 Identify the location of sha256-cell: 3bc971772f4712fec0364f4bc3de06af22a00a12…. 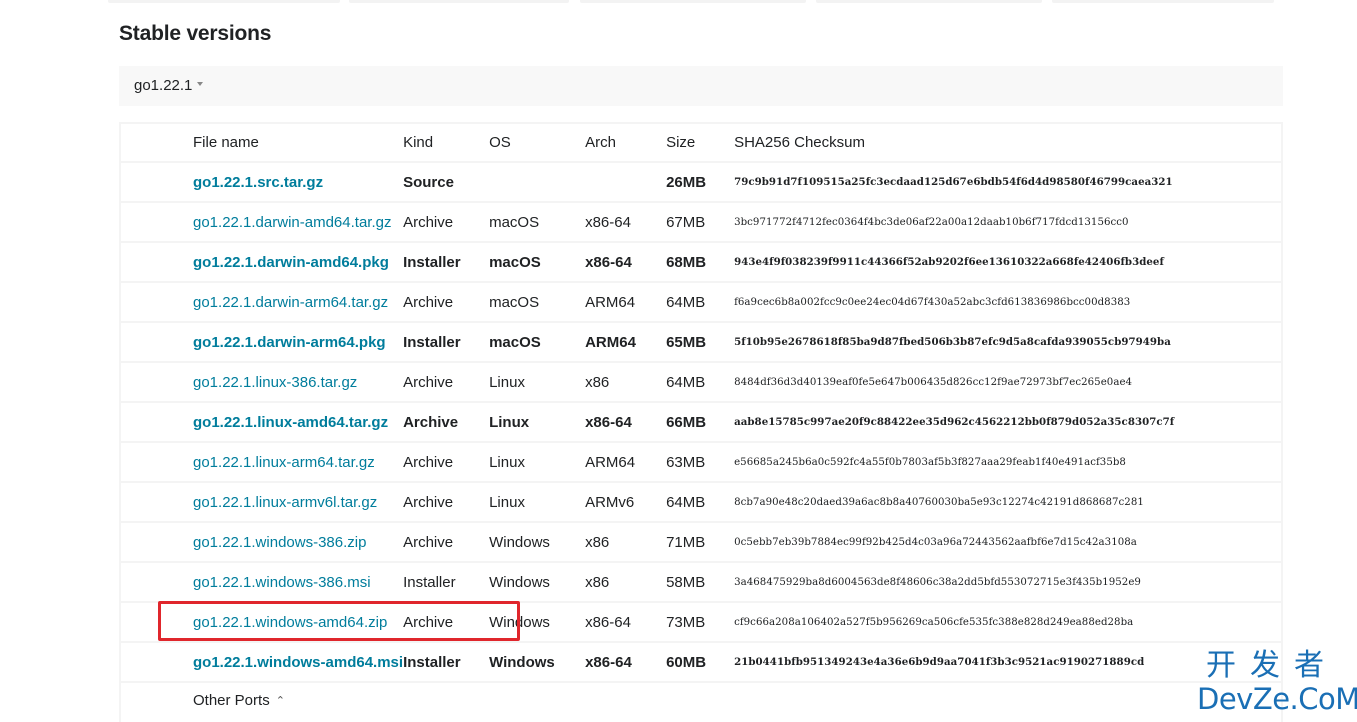
(1007, 222).